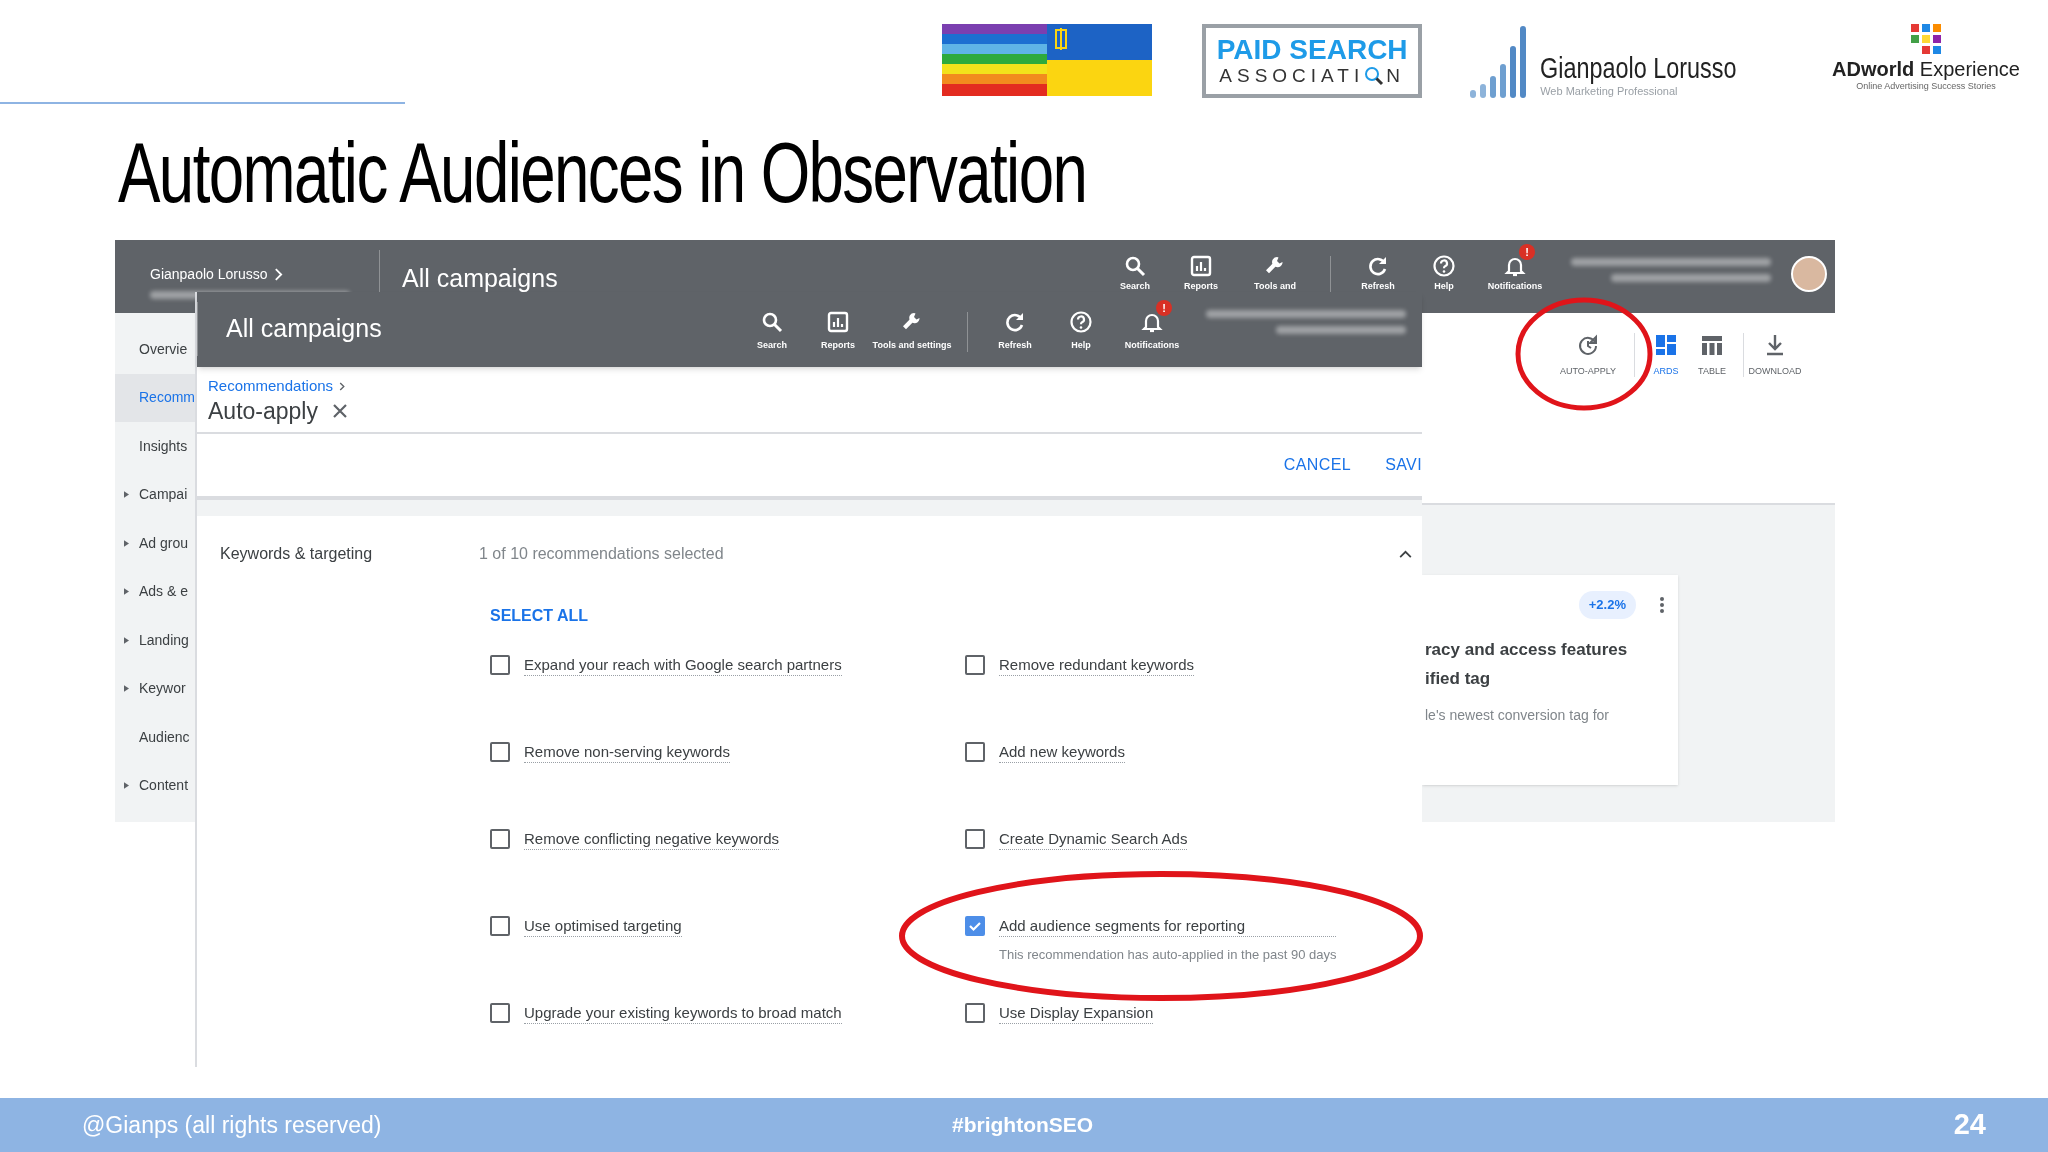 The height and width of the screenshot is (1152, 2048). Describe the element at coordinates (1023, 1125) in the screenshot. I see `footer-hashtag: #brightonSEO` at that location.